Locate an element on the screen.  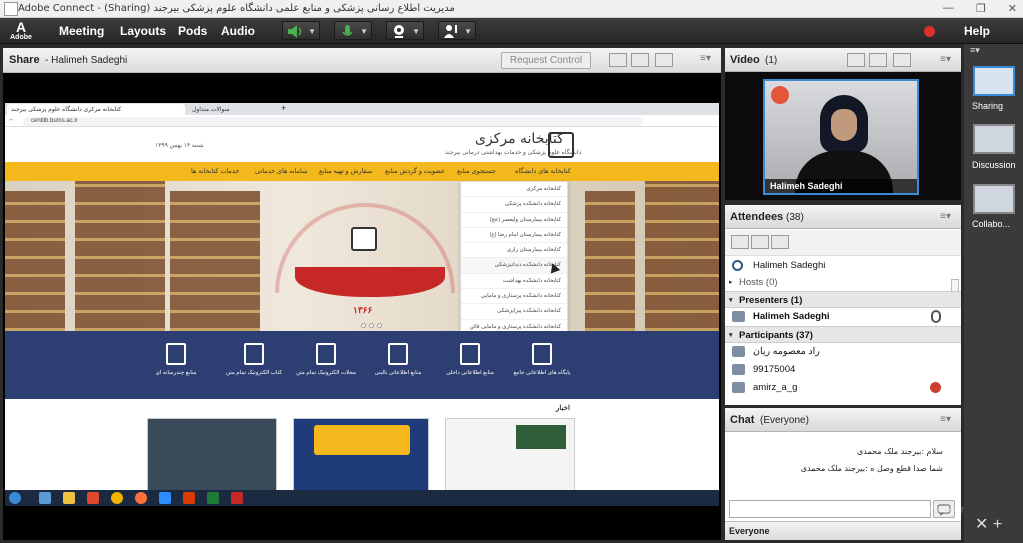
layout-thumb-discussion is located at coordinates (994, 139).